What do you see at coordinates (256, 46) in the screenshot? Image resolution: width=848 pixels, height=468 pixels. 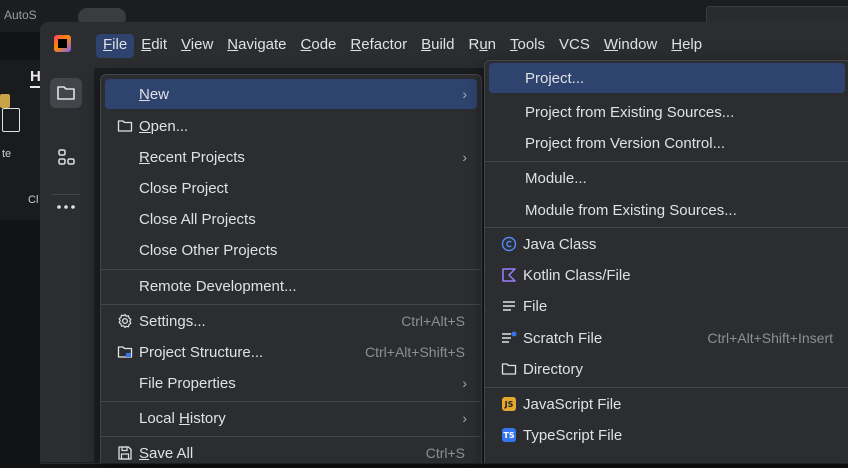 I see `menu-navigate: Navigate` at bounding box center [256, 46].